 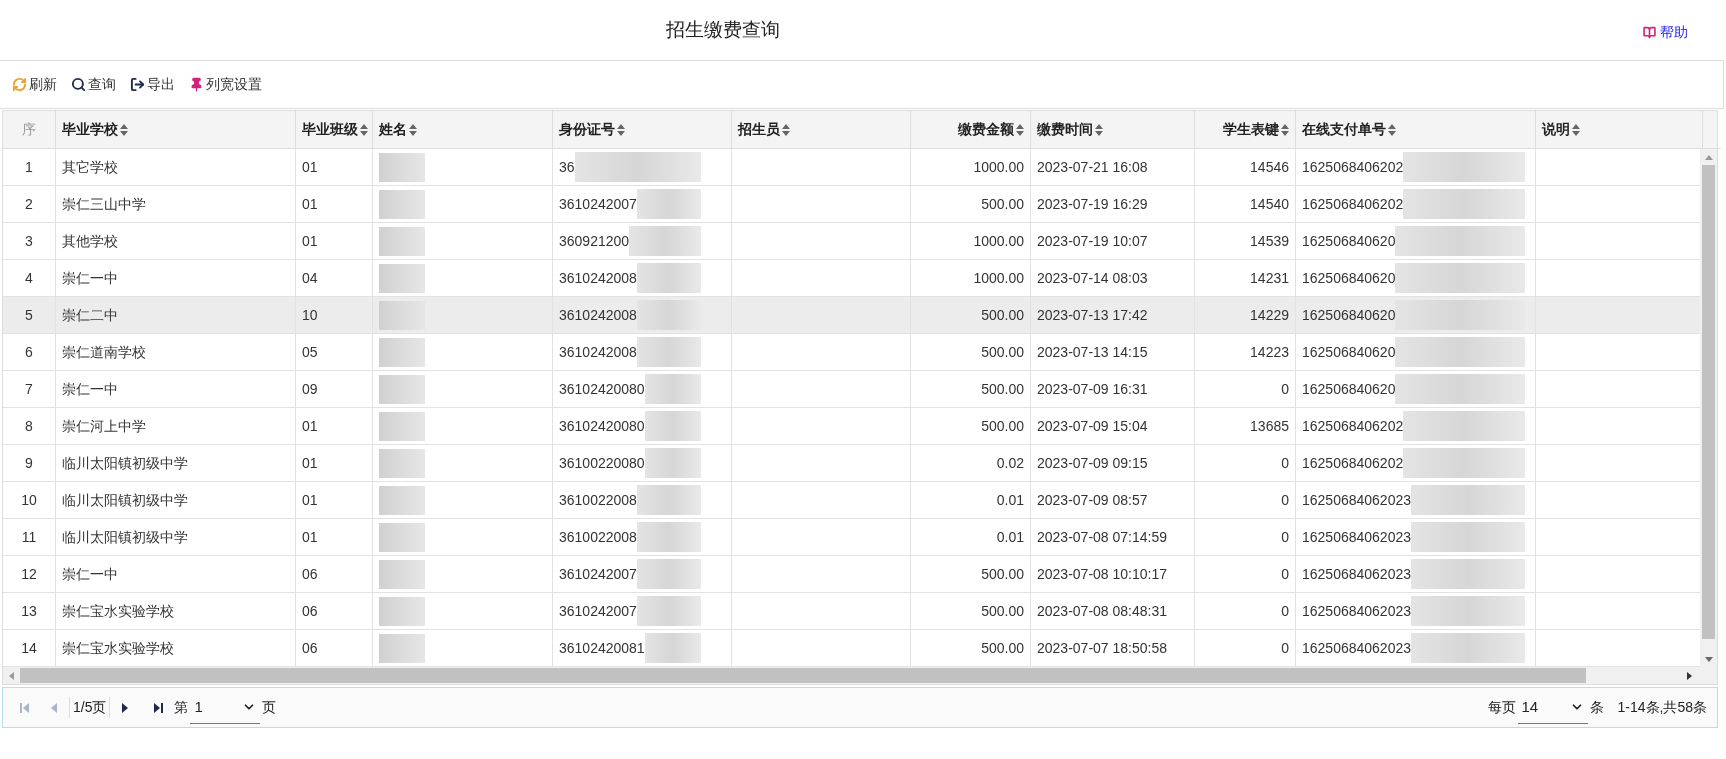 What do you see at coordinates (29, 648) in the screenshot?
I see `table-cell-text: 14` at bounding box center [29, 648].